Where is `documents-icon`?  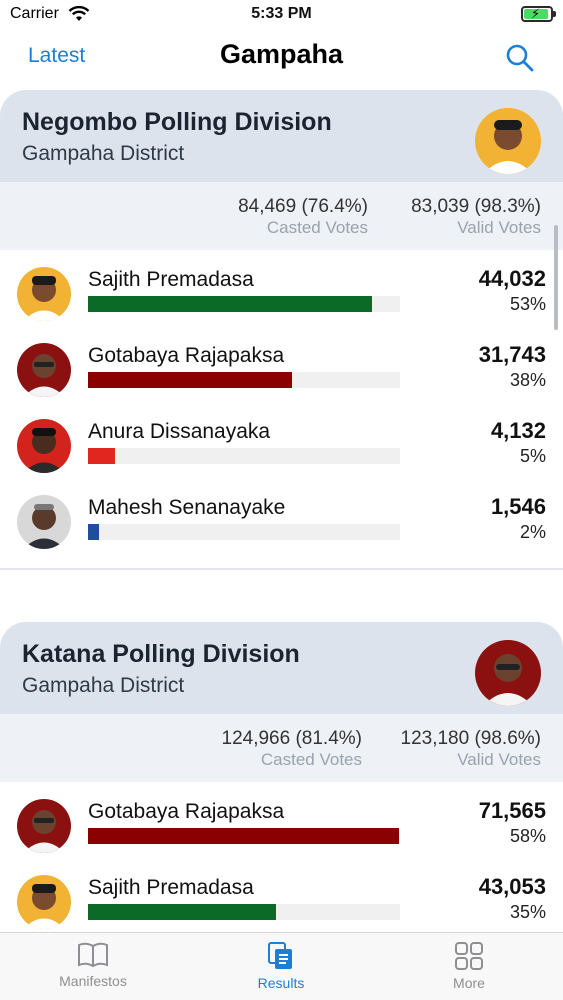
documents-icon is located at coordinates (281, 956).